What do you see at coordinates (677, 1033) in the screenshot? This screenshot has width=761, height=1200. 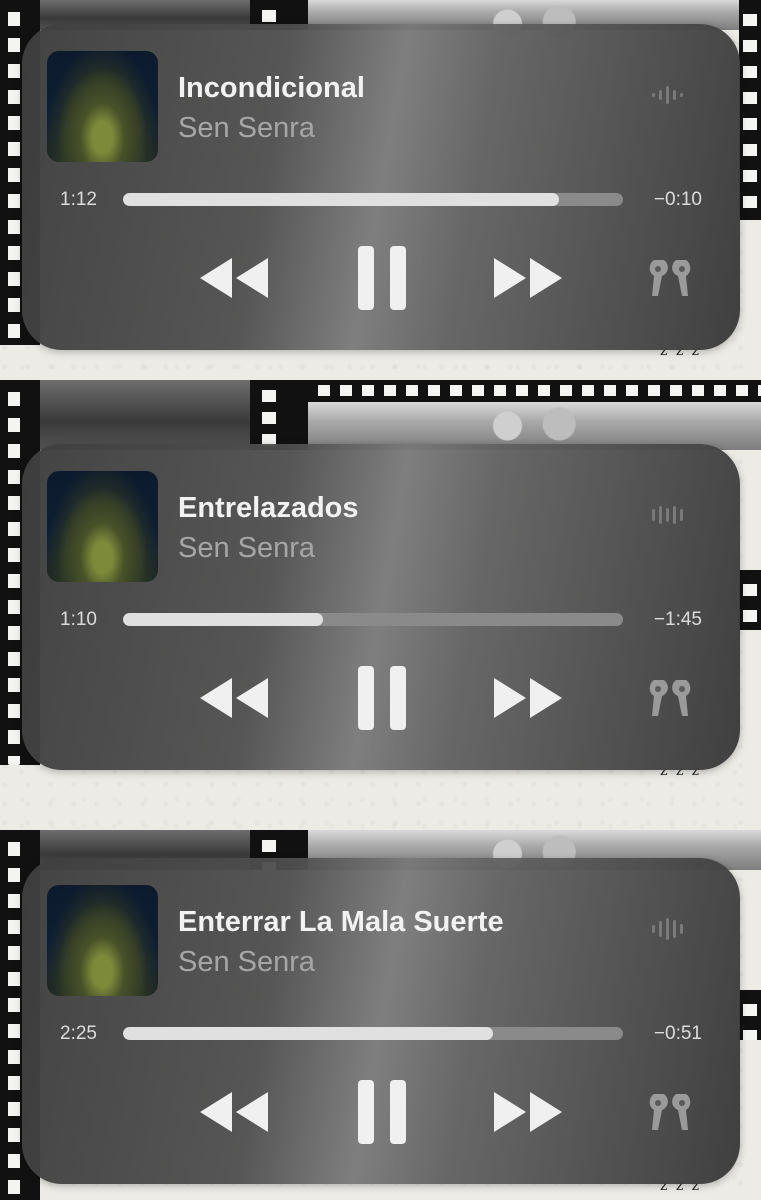 I see `remaining-time: −0:51` at bounding box center [677, 1033].